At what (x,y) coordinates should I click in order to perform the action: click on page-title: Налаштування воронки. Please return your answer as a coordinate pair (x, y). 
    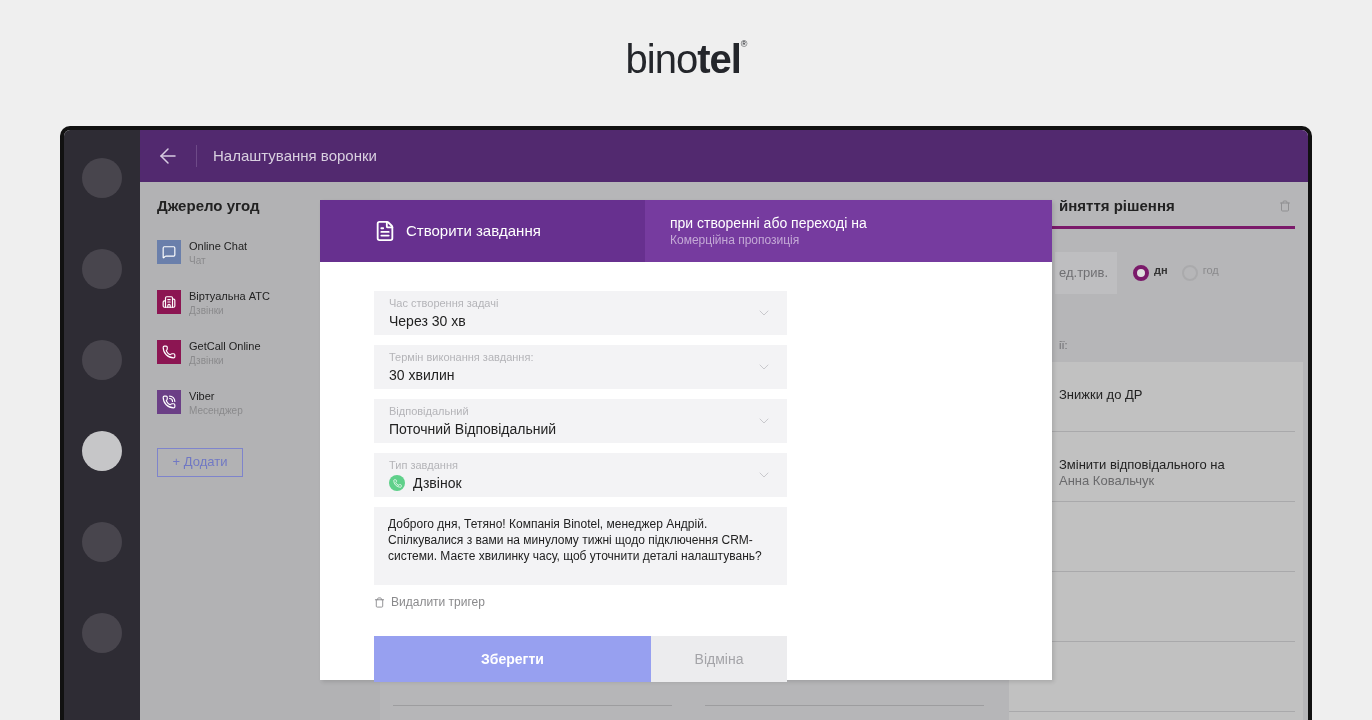
    Looking at the image, I should click on (295, 155).